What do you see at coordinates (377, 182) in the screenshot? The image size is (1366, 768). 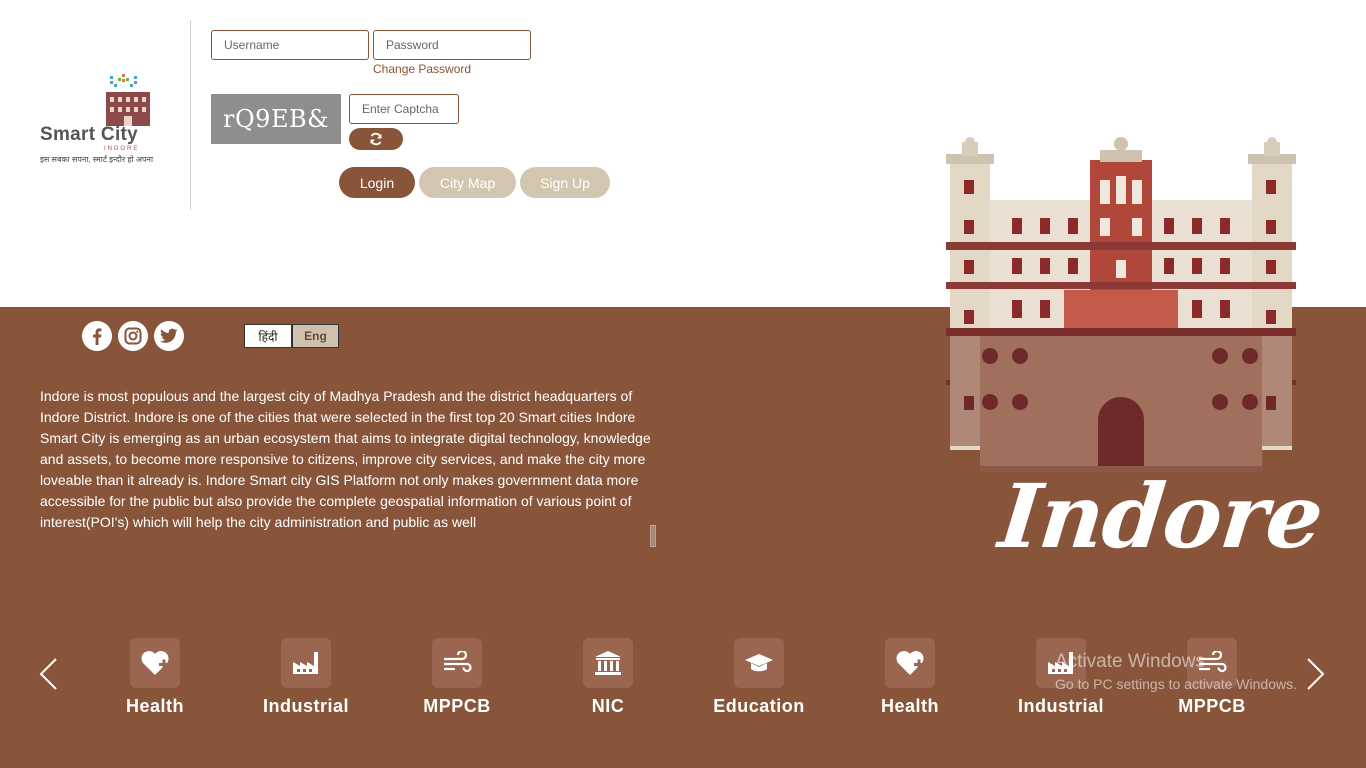 I see `login-button: Login` at bounding box center [377, 182].